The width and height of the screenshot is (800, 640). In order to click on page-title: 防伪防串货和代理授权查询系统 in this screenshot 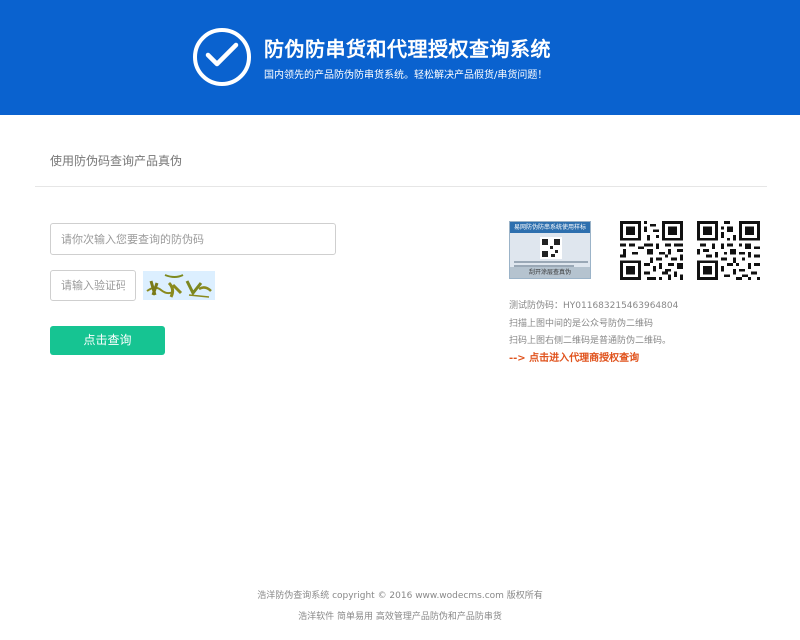, I will do `click(407, 49)`.